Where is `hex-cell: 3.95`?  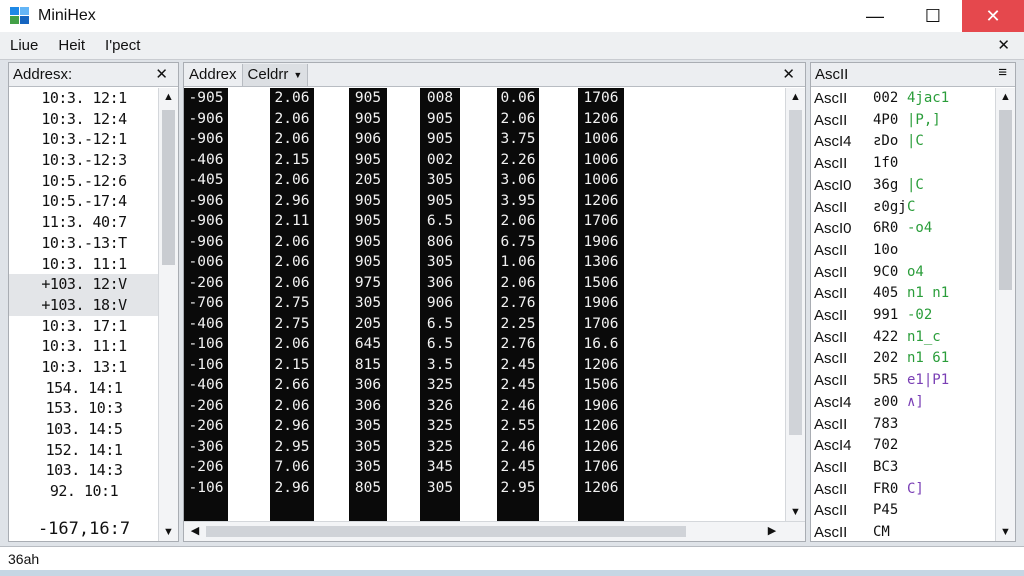
hex-cell: 3.95 is located at coordinates (518, 201).